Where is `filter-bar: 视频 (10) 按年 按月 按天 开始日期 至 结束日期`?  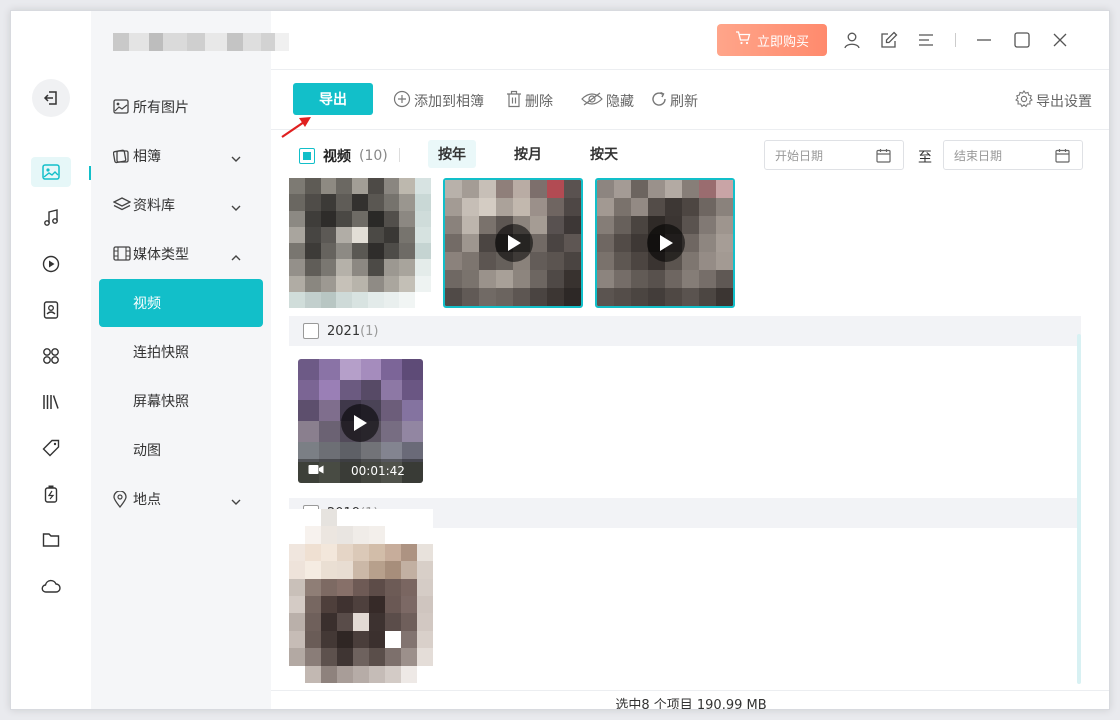 filter-bar: 视频 (10) 按年 按月 按天 开始日期 至 结束日期 is located at coordinates (690, 154).